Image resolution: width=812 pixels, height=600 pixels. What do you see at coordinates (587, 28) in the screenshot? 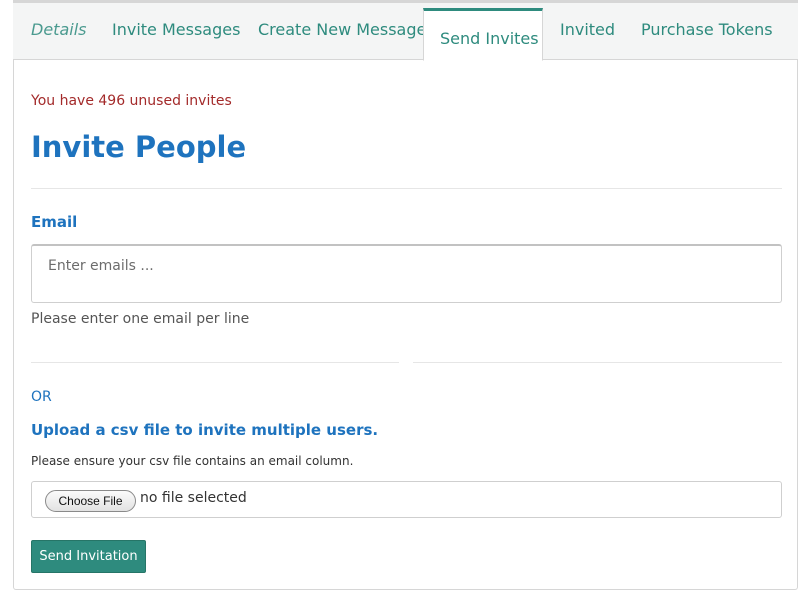
I see `tab-invited: Invited` at bounding box center [587, 28].